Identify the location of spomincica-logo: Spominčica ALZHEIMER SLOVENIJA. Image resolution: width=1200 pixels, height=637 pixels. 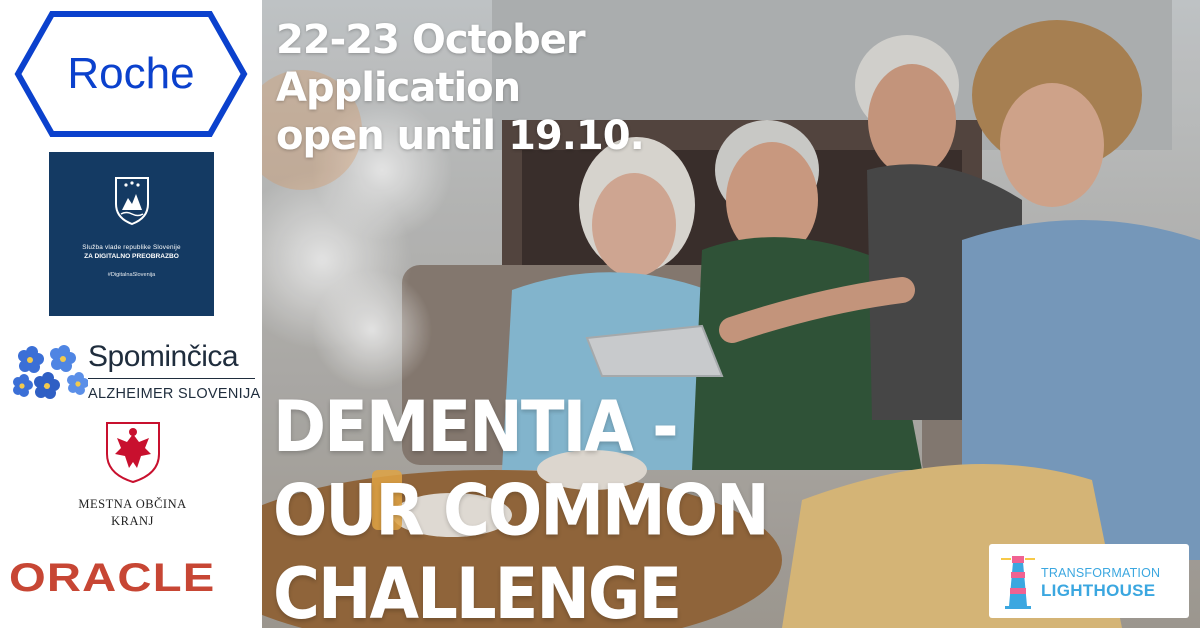
(135, 375).